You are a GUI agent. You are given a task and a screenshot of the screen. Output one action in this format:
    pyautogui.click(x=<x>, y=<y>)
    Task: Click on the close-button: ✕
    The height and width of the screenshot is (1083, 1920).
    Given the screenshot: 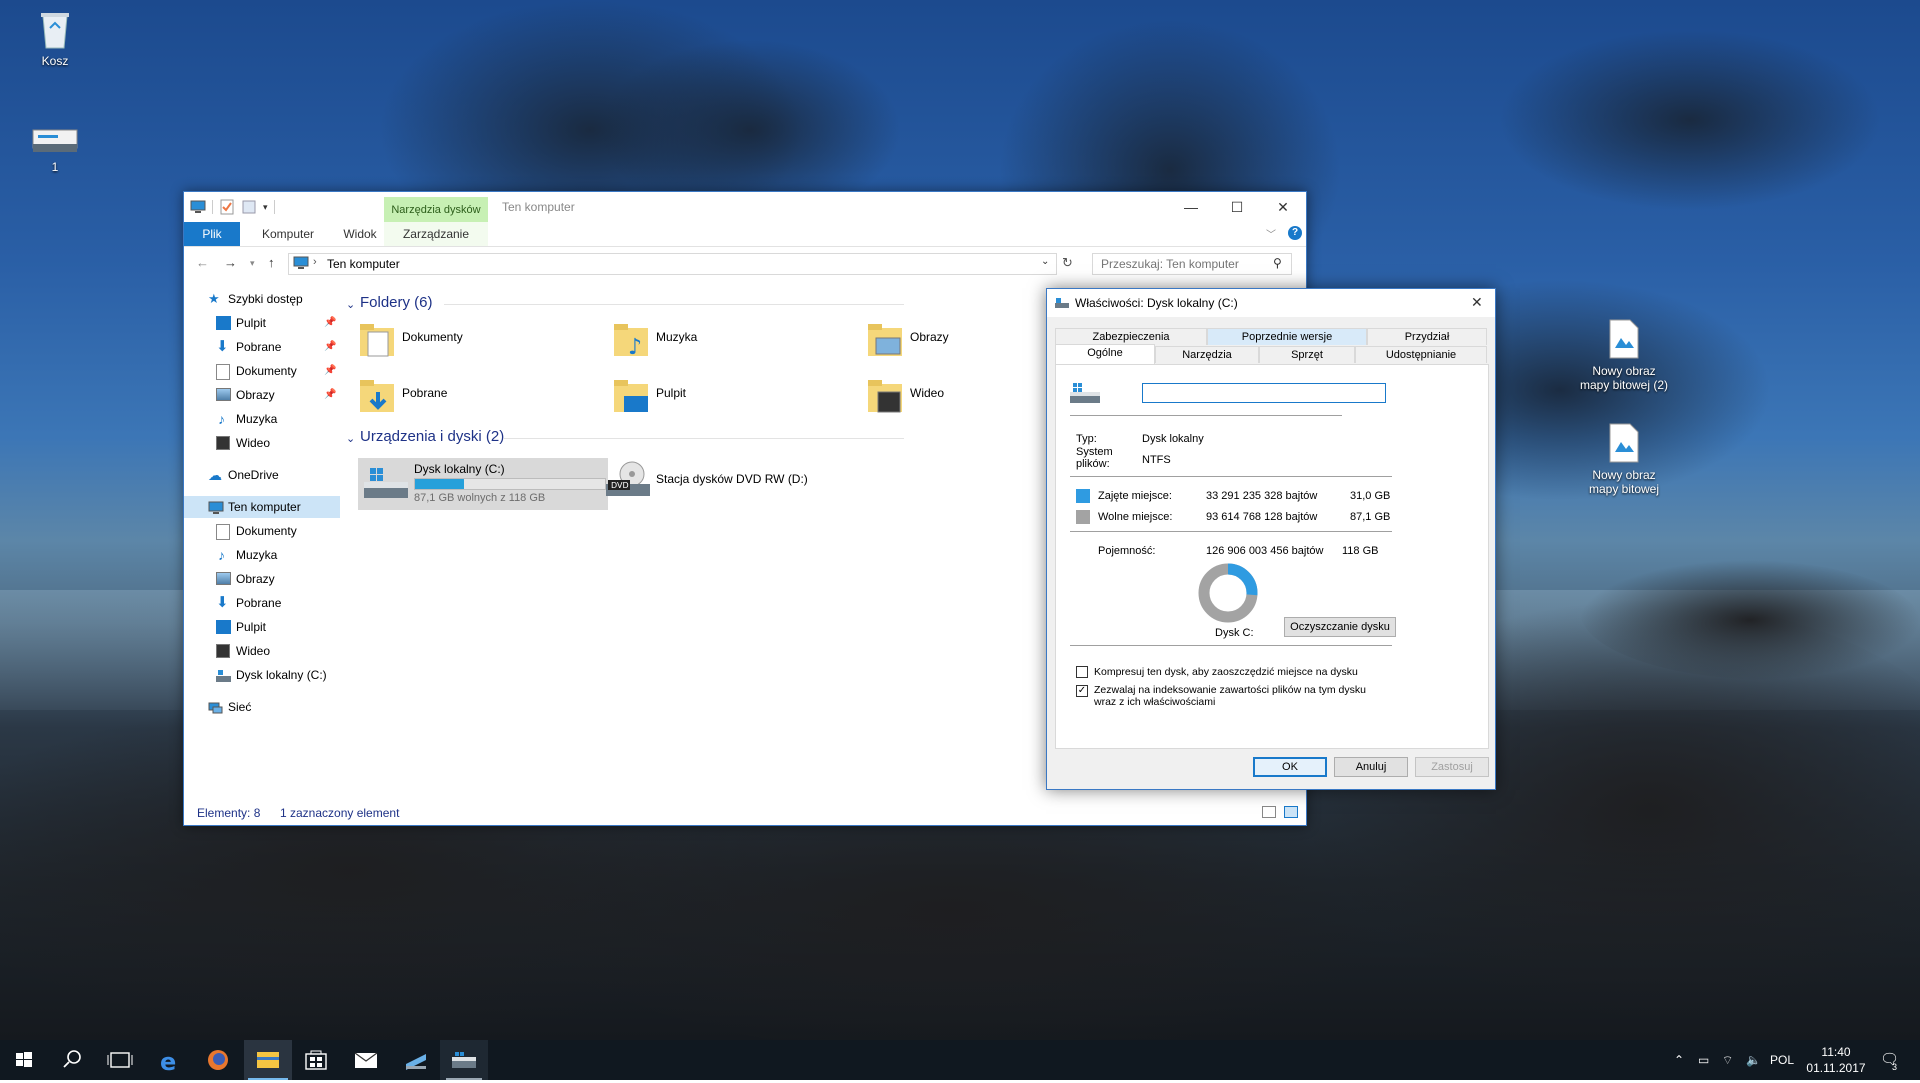 What is the action you would take?
    pyautogui.click(x=1283, y=207)
    